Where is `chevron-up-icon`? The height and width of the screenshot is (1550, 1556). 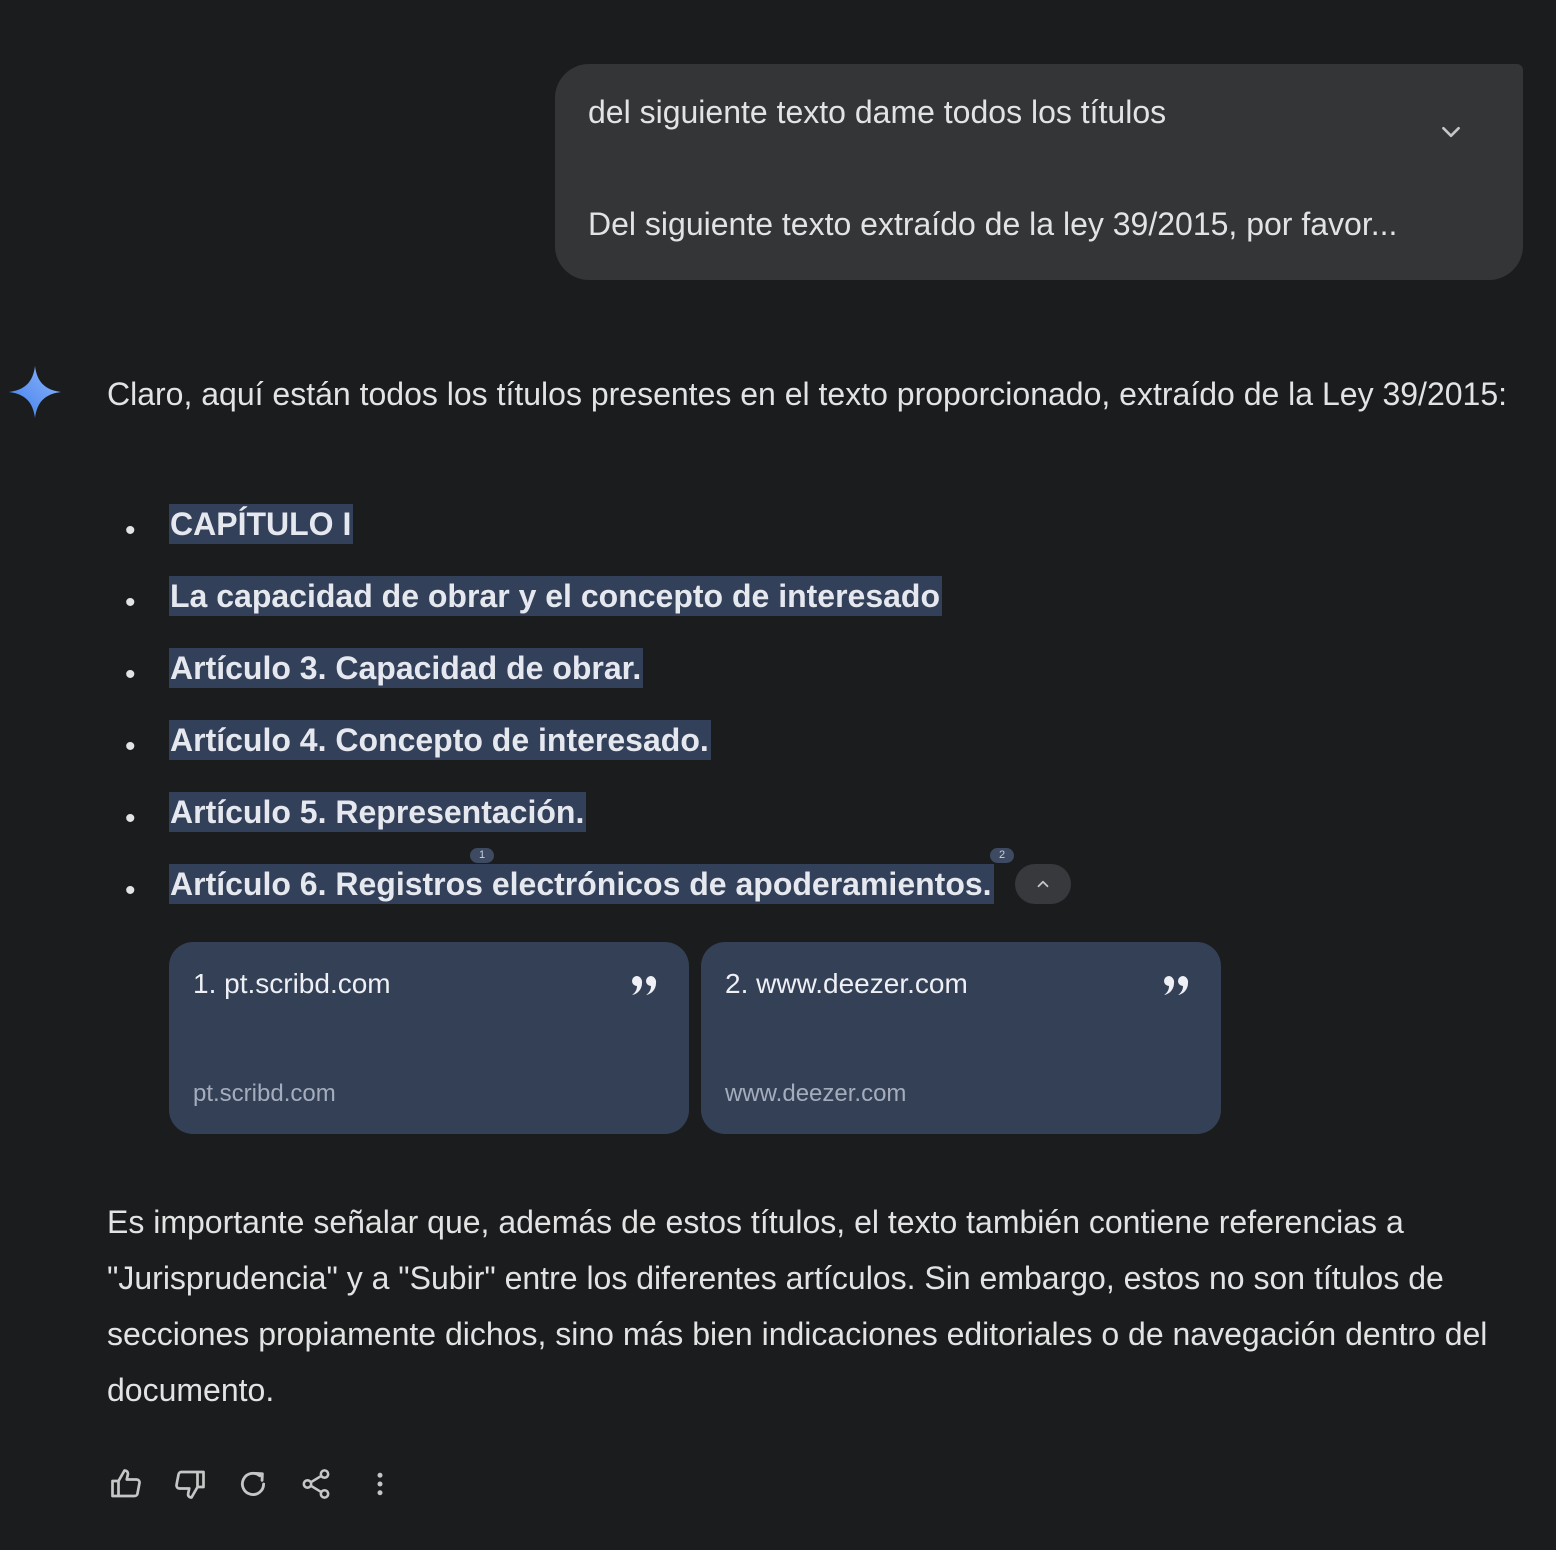
chevron-up-icon is located at coordinates (1043, 884).